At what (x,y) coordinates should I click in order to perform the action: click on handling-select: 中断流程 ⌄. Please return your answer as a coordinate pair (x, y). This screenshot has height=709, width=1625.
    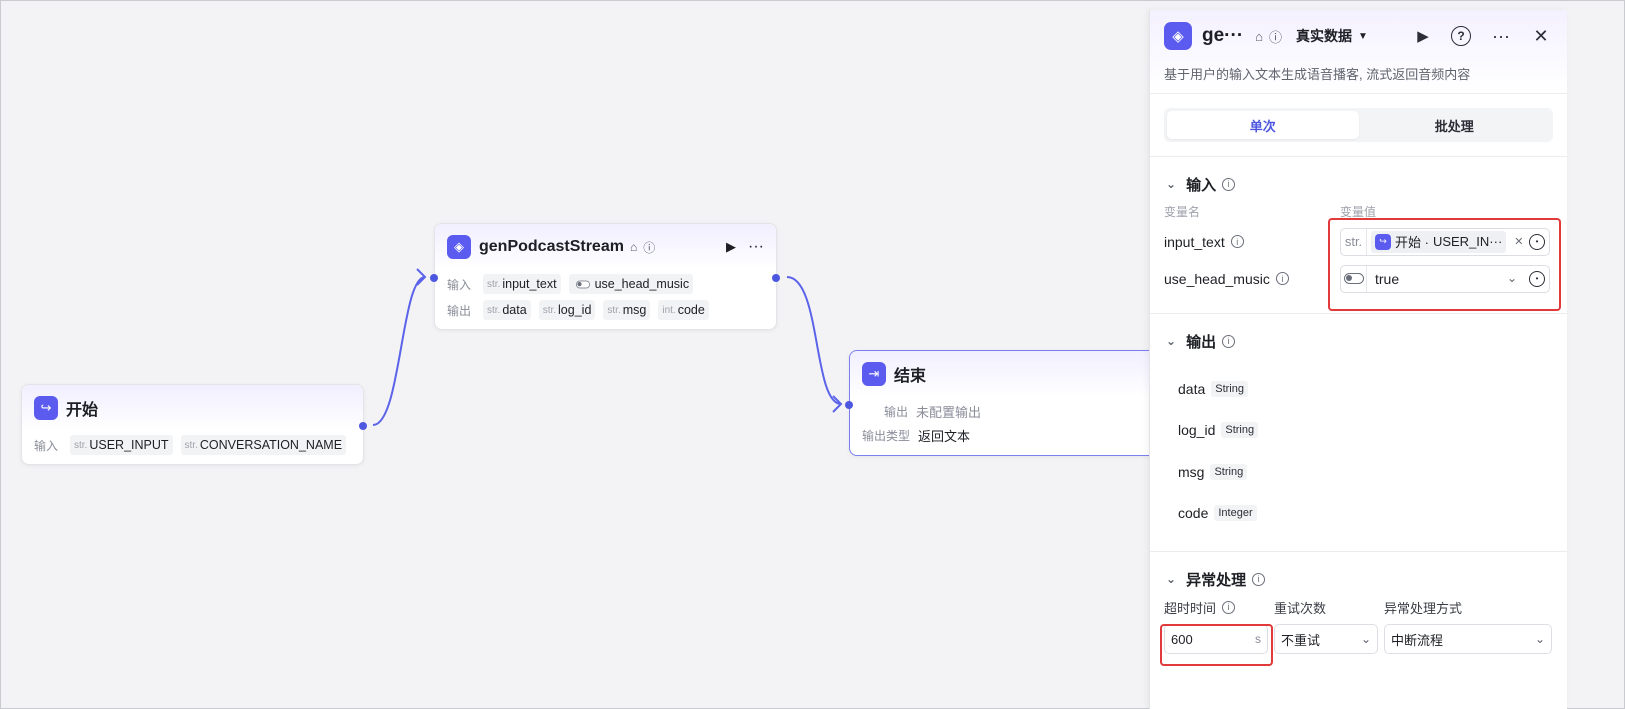
    Looking at the image, I should click on (1468, 639).